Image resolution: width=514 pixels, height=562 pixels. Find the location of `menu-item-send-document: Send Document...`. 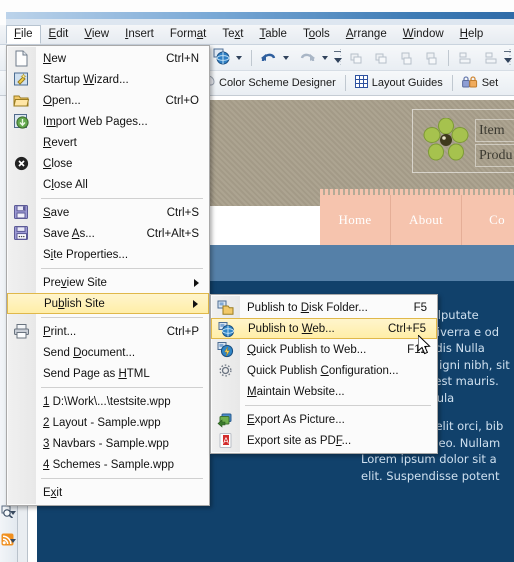

menu-item-send-document: Send Document... is located at coordinates (108, 352).